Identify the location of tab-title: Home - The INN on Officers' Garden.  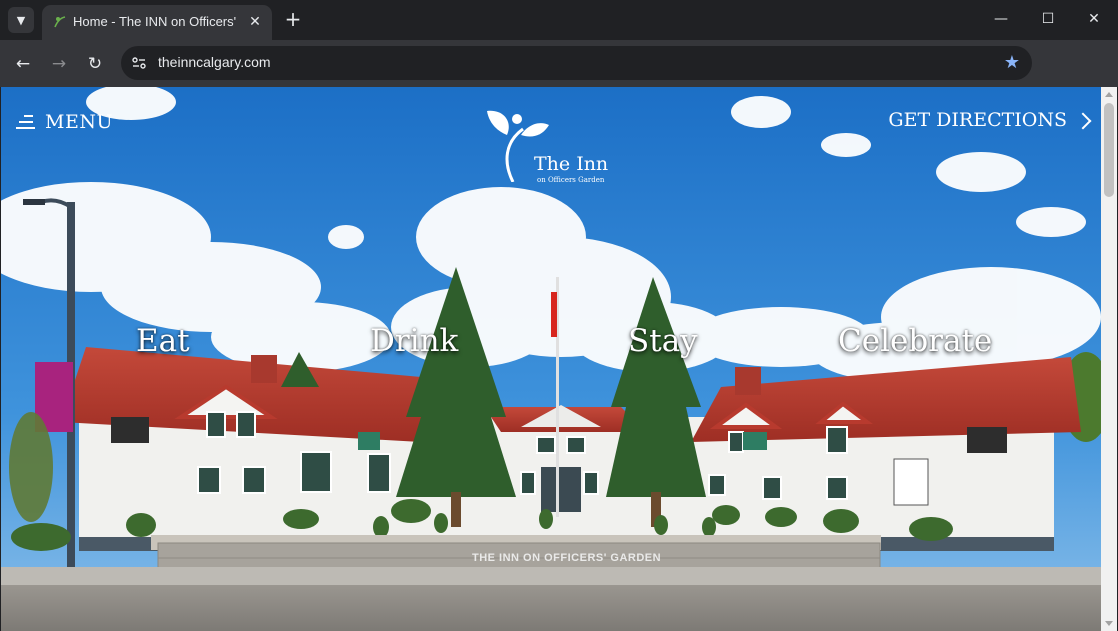
(155, 21).